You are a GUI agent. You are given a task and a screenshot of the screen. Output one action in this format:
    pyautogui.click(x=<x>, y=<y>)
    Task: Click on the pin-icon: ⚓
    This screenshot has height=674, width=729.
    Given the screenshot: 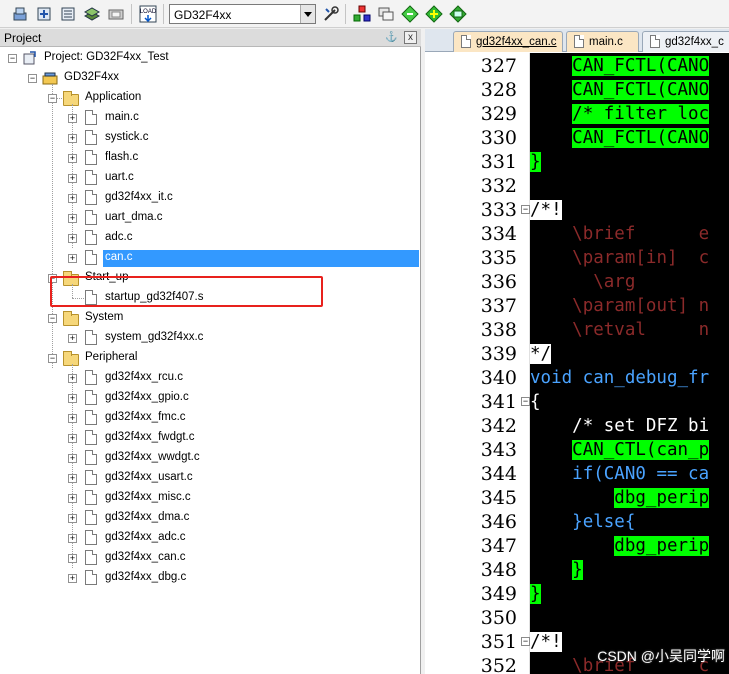 What is the action you would take?
    pyautogui.click(x=391, y=37)
    